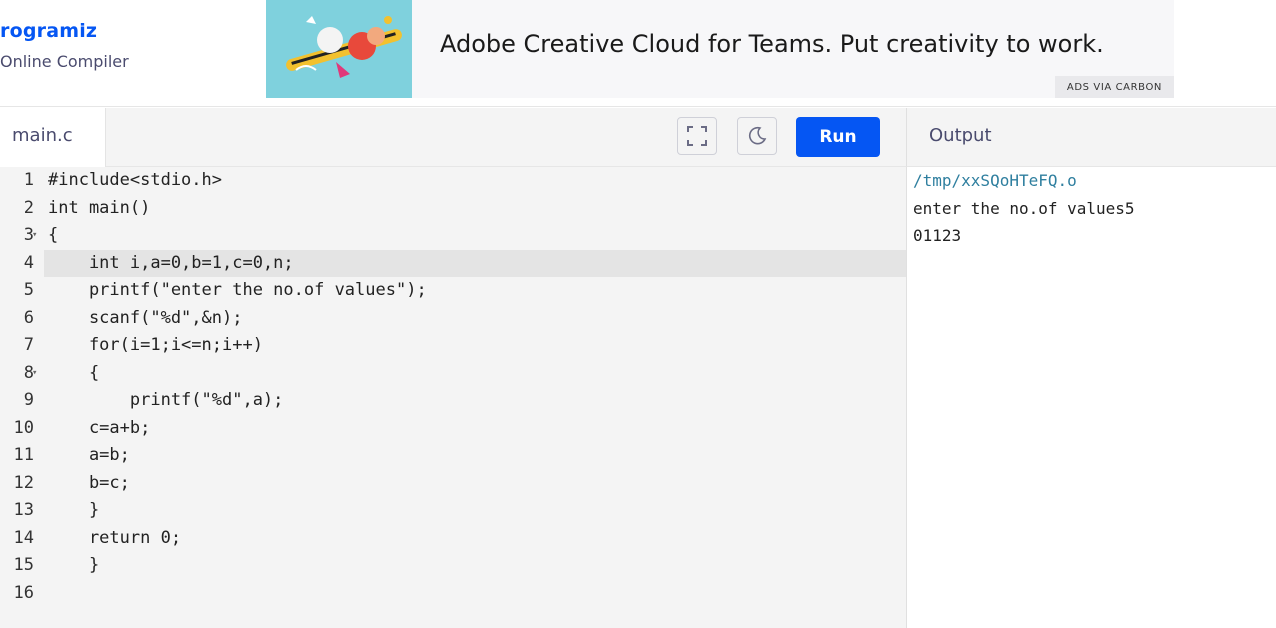  I want to click on code-text: for(i=1;i<=n;i++), so click(475, 346).